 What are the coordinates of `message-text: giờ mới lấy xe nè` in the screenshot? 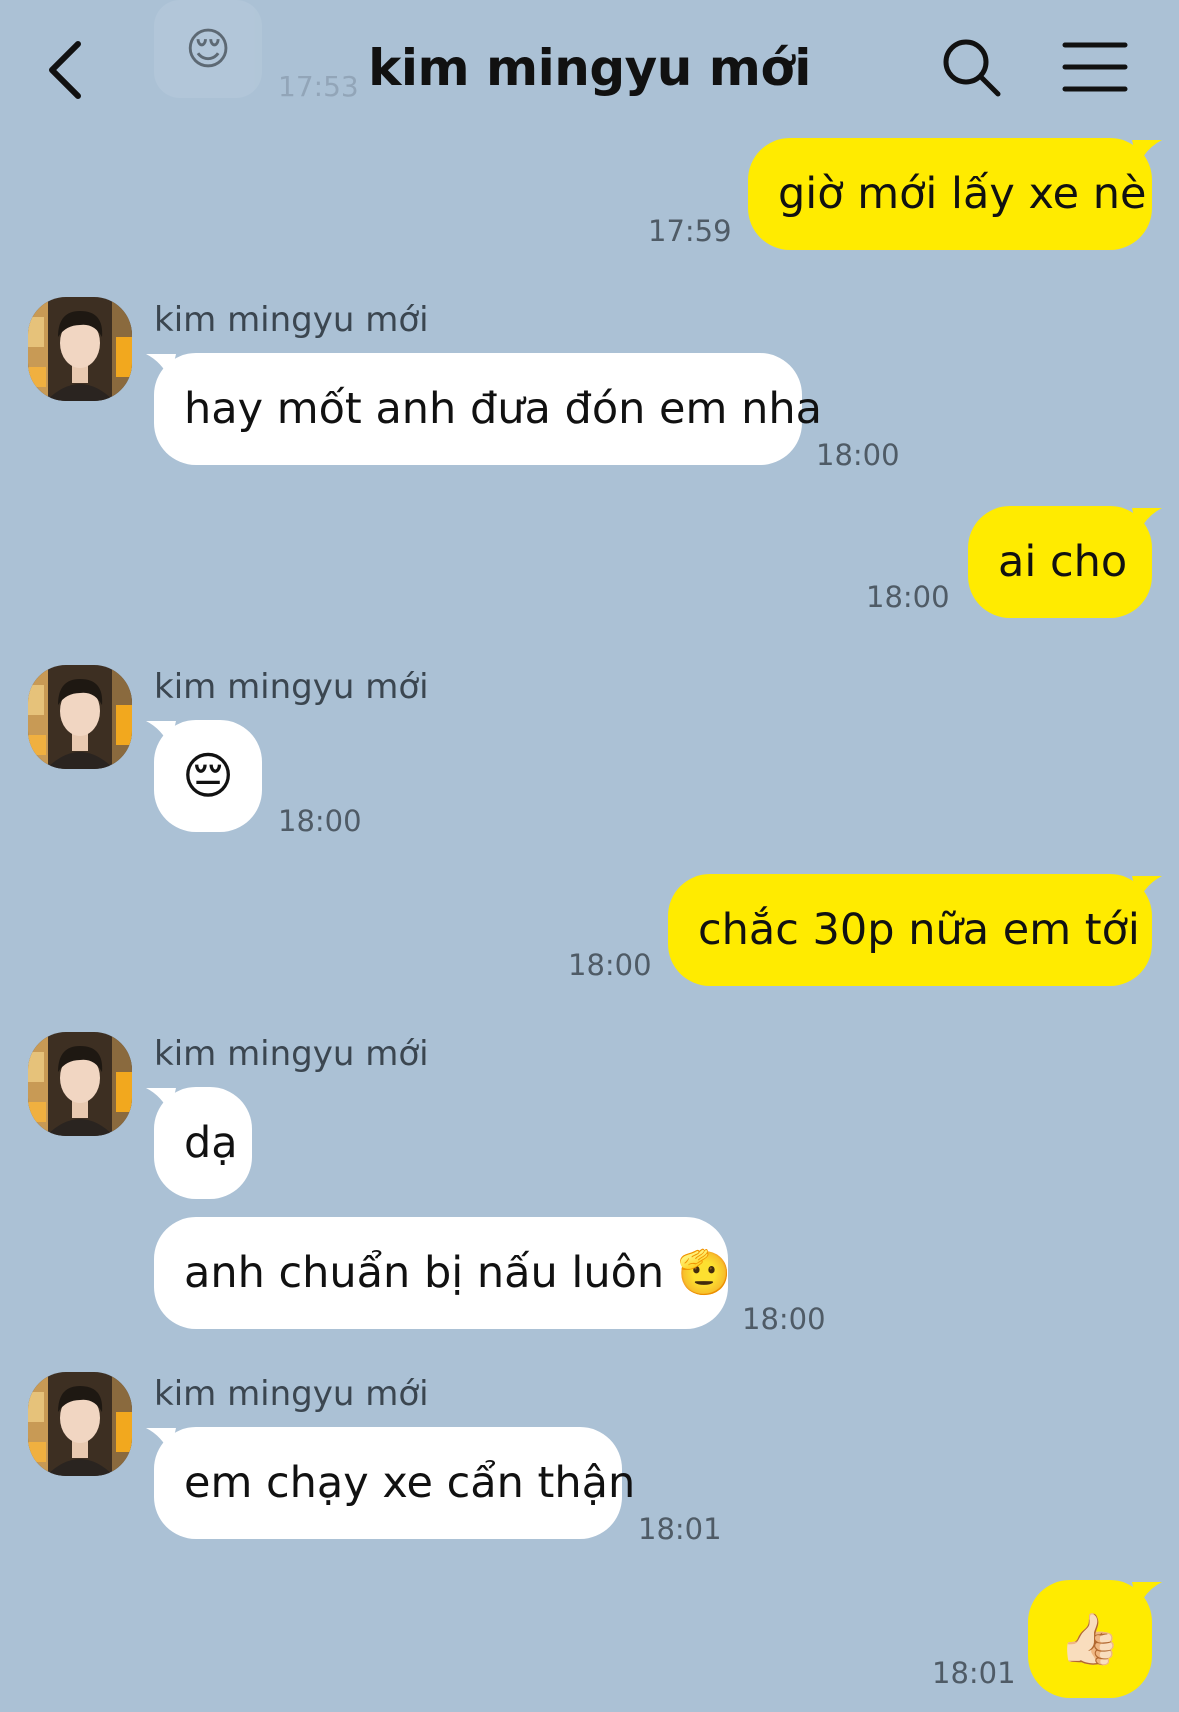 It's located at (962, 194).